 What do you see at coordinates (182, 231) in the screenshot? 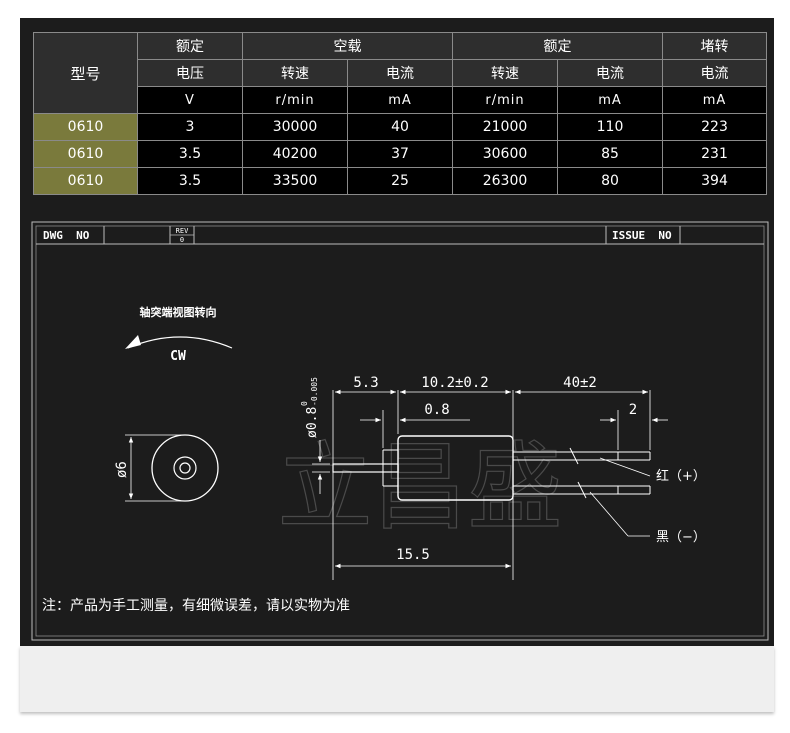
I see `rev-label: REV` at bounding box center [182, 231].